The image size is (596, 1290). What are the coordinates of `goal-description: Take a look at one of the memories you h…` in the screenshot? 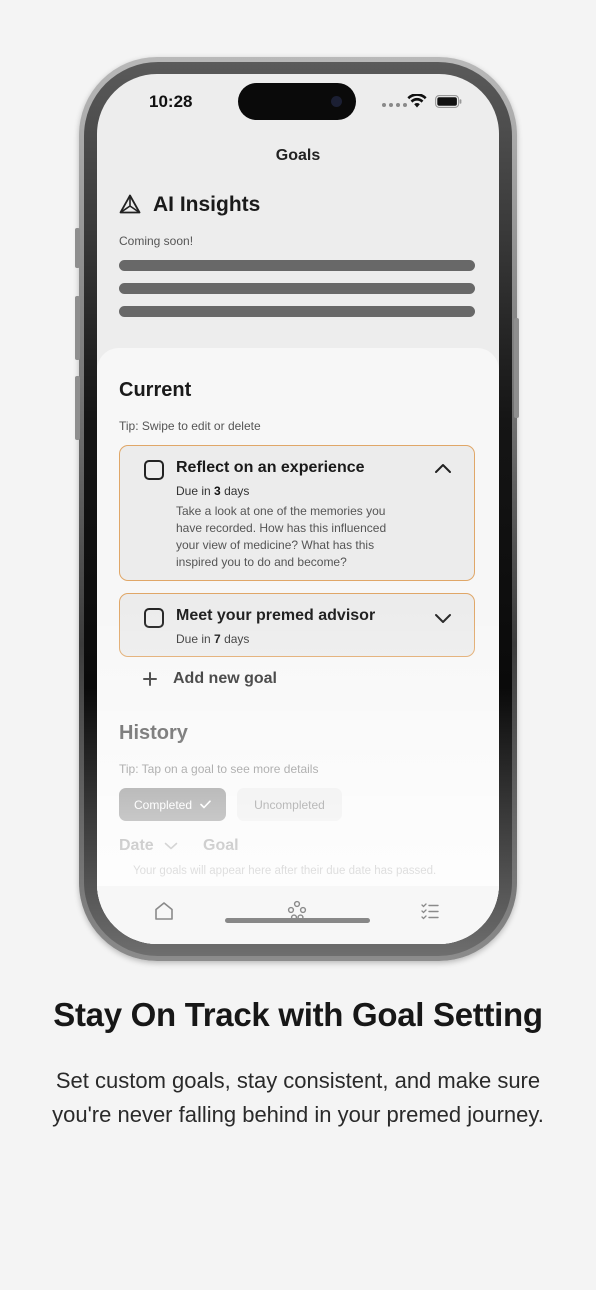 It's located at (281, 536).